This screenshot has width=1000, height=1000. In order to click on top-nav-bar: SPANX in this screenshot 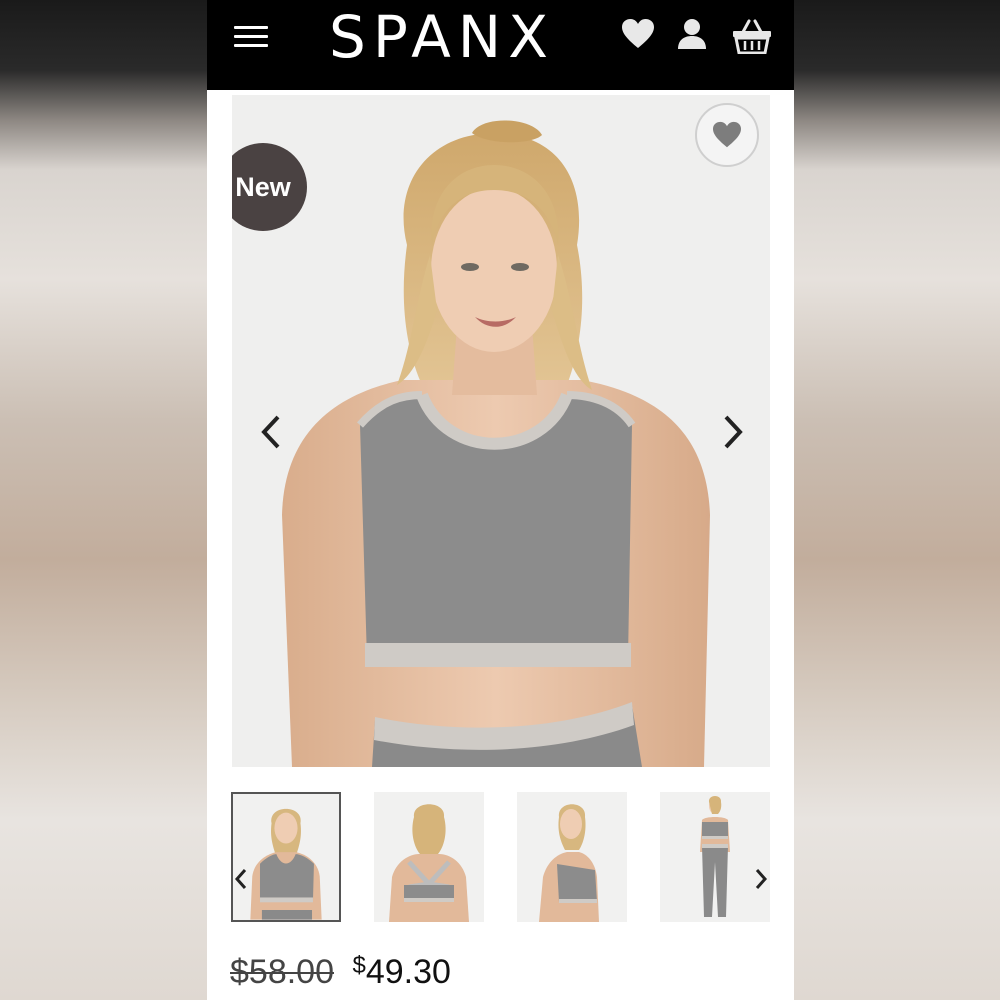, I will do `click(500, 45)`.